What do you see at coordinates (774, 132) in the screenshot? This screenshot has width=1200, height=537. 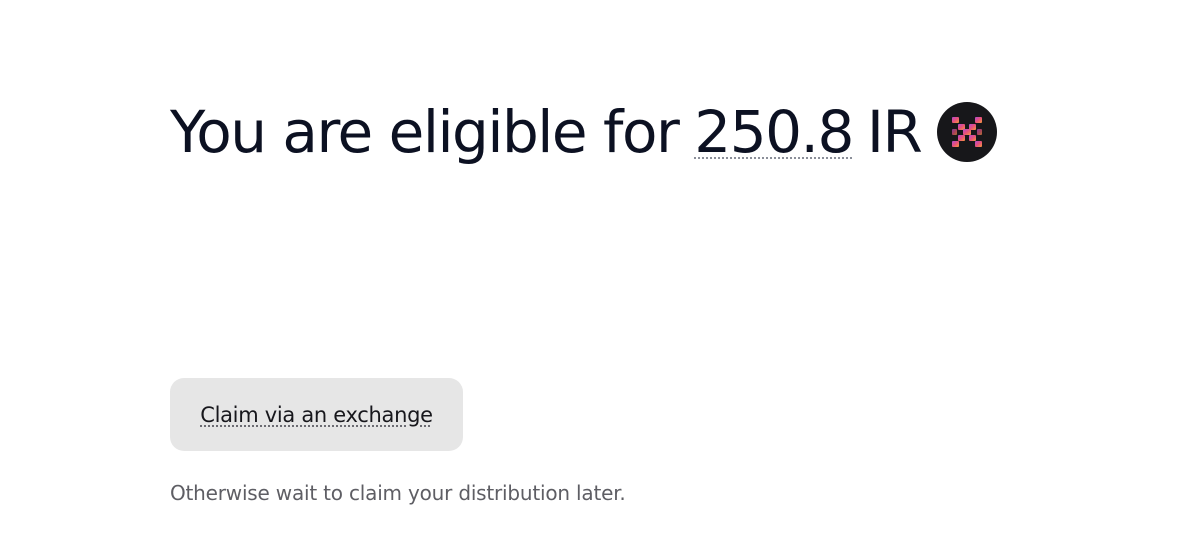 I see `eligible-amount: 250.8` at bounding box center [774, 132].